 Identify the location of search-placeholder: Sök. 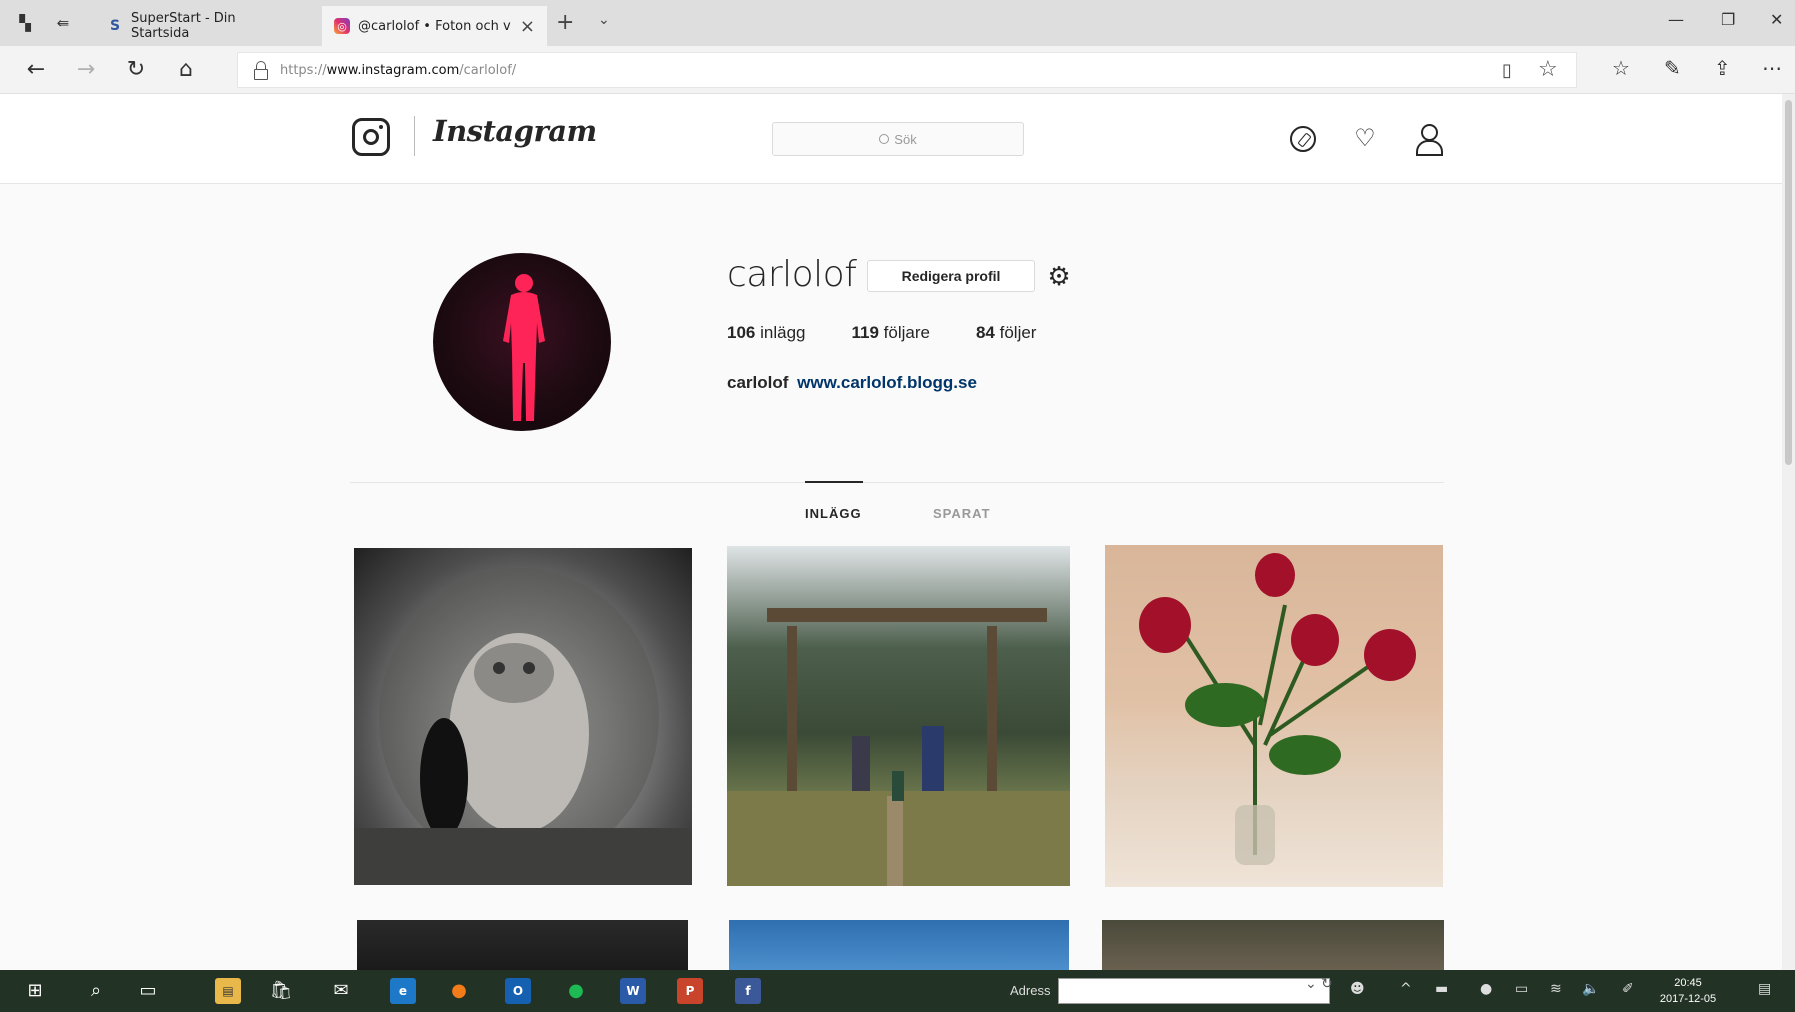
(905, 139).